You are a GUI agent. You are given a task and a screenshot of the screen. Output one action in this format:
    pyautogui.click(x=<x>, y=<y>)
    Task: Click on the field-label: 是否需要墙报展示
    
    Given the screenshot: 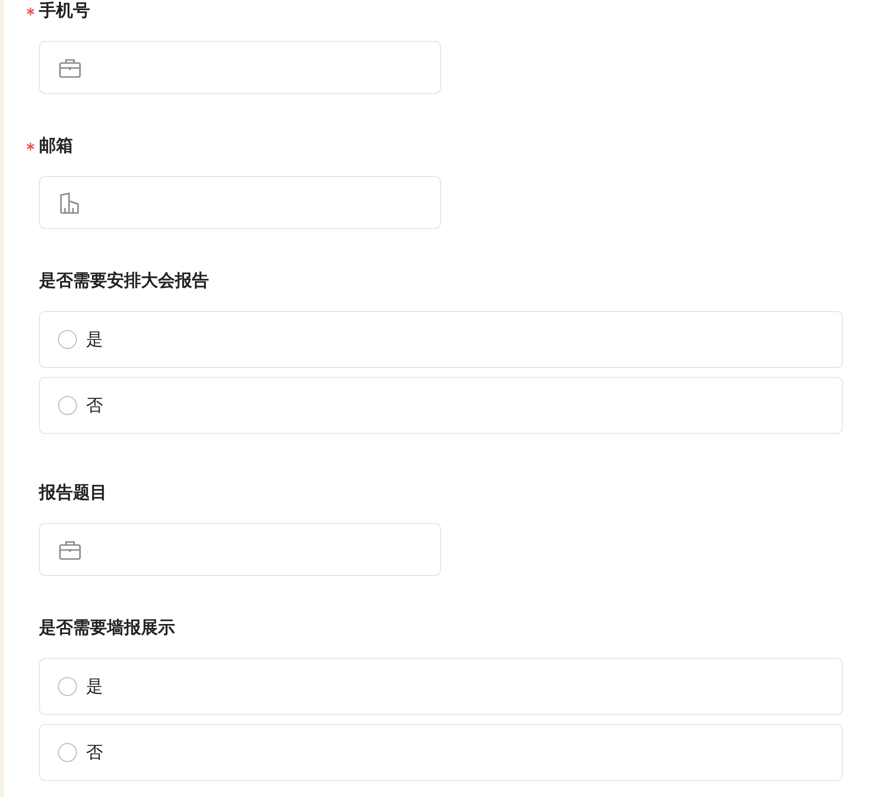 What is the action you would take?
    pyautogui.click(x=107, y=628)
    